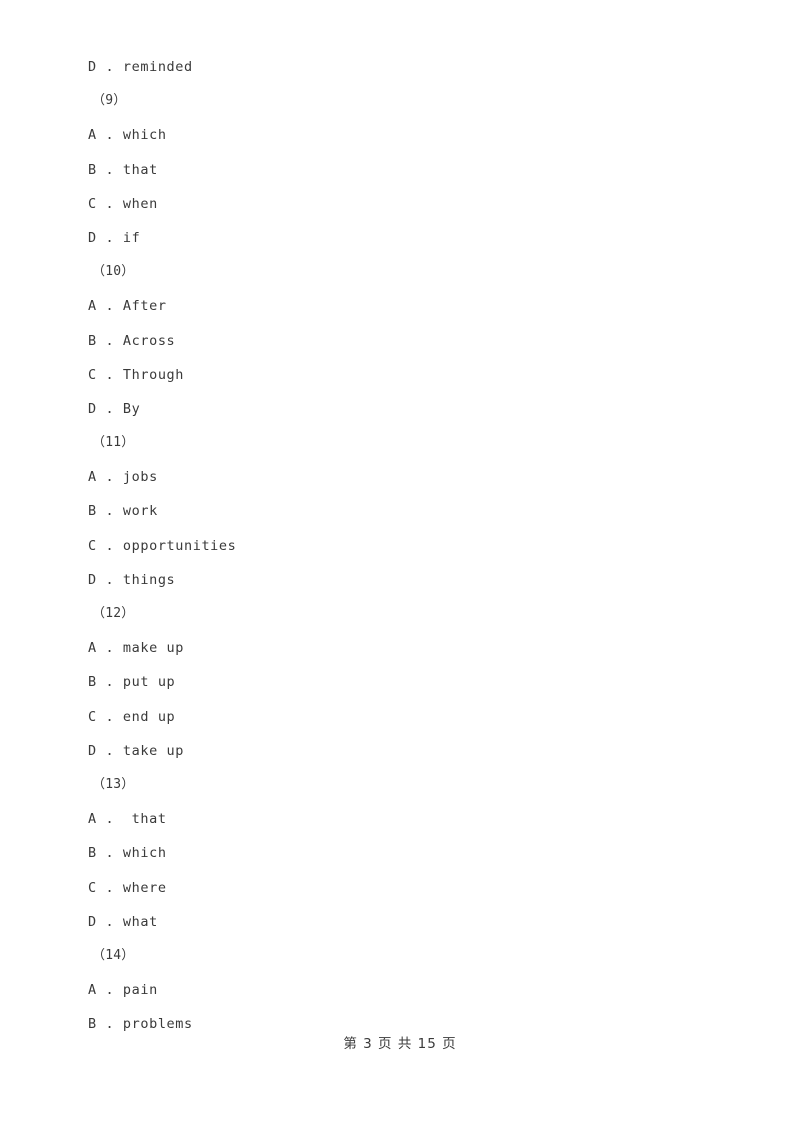  Describe the element at coordinates (123, 169) in the screenshot. I see `answer-option: B . that` at that location.